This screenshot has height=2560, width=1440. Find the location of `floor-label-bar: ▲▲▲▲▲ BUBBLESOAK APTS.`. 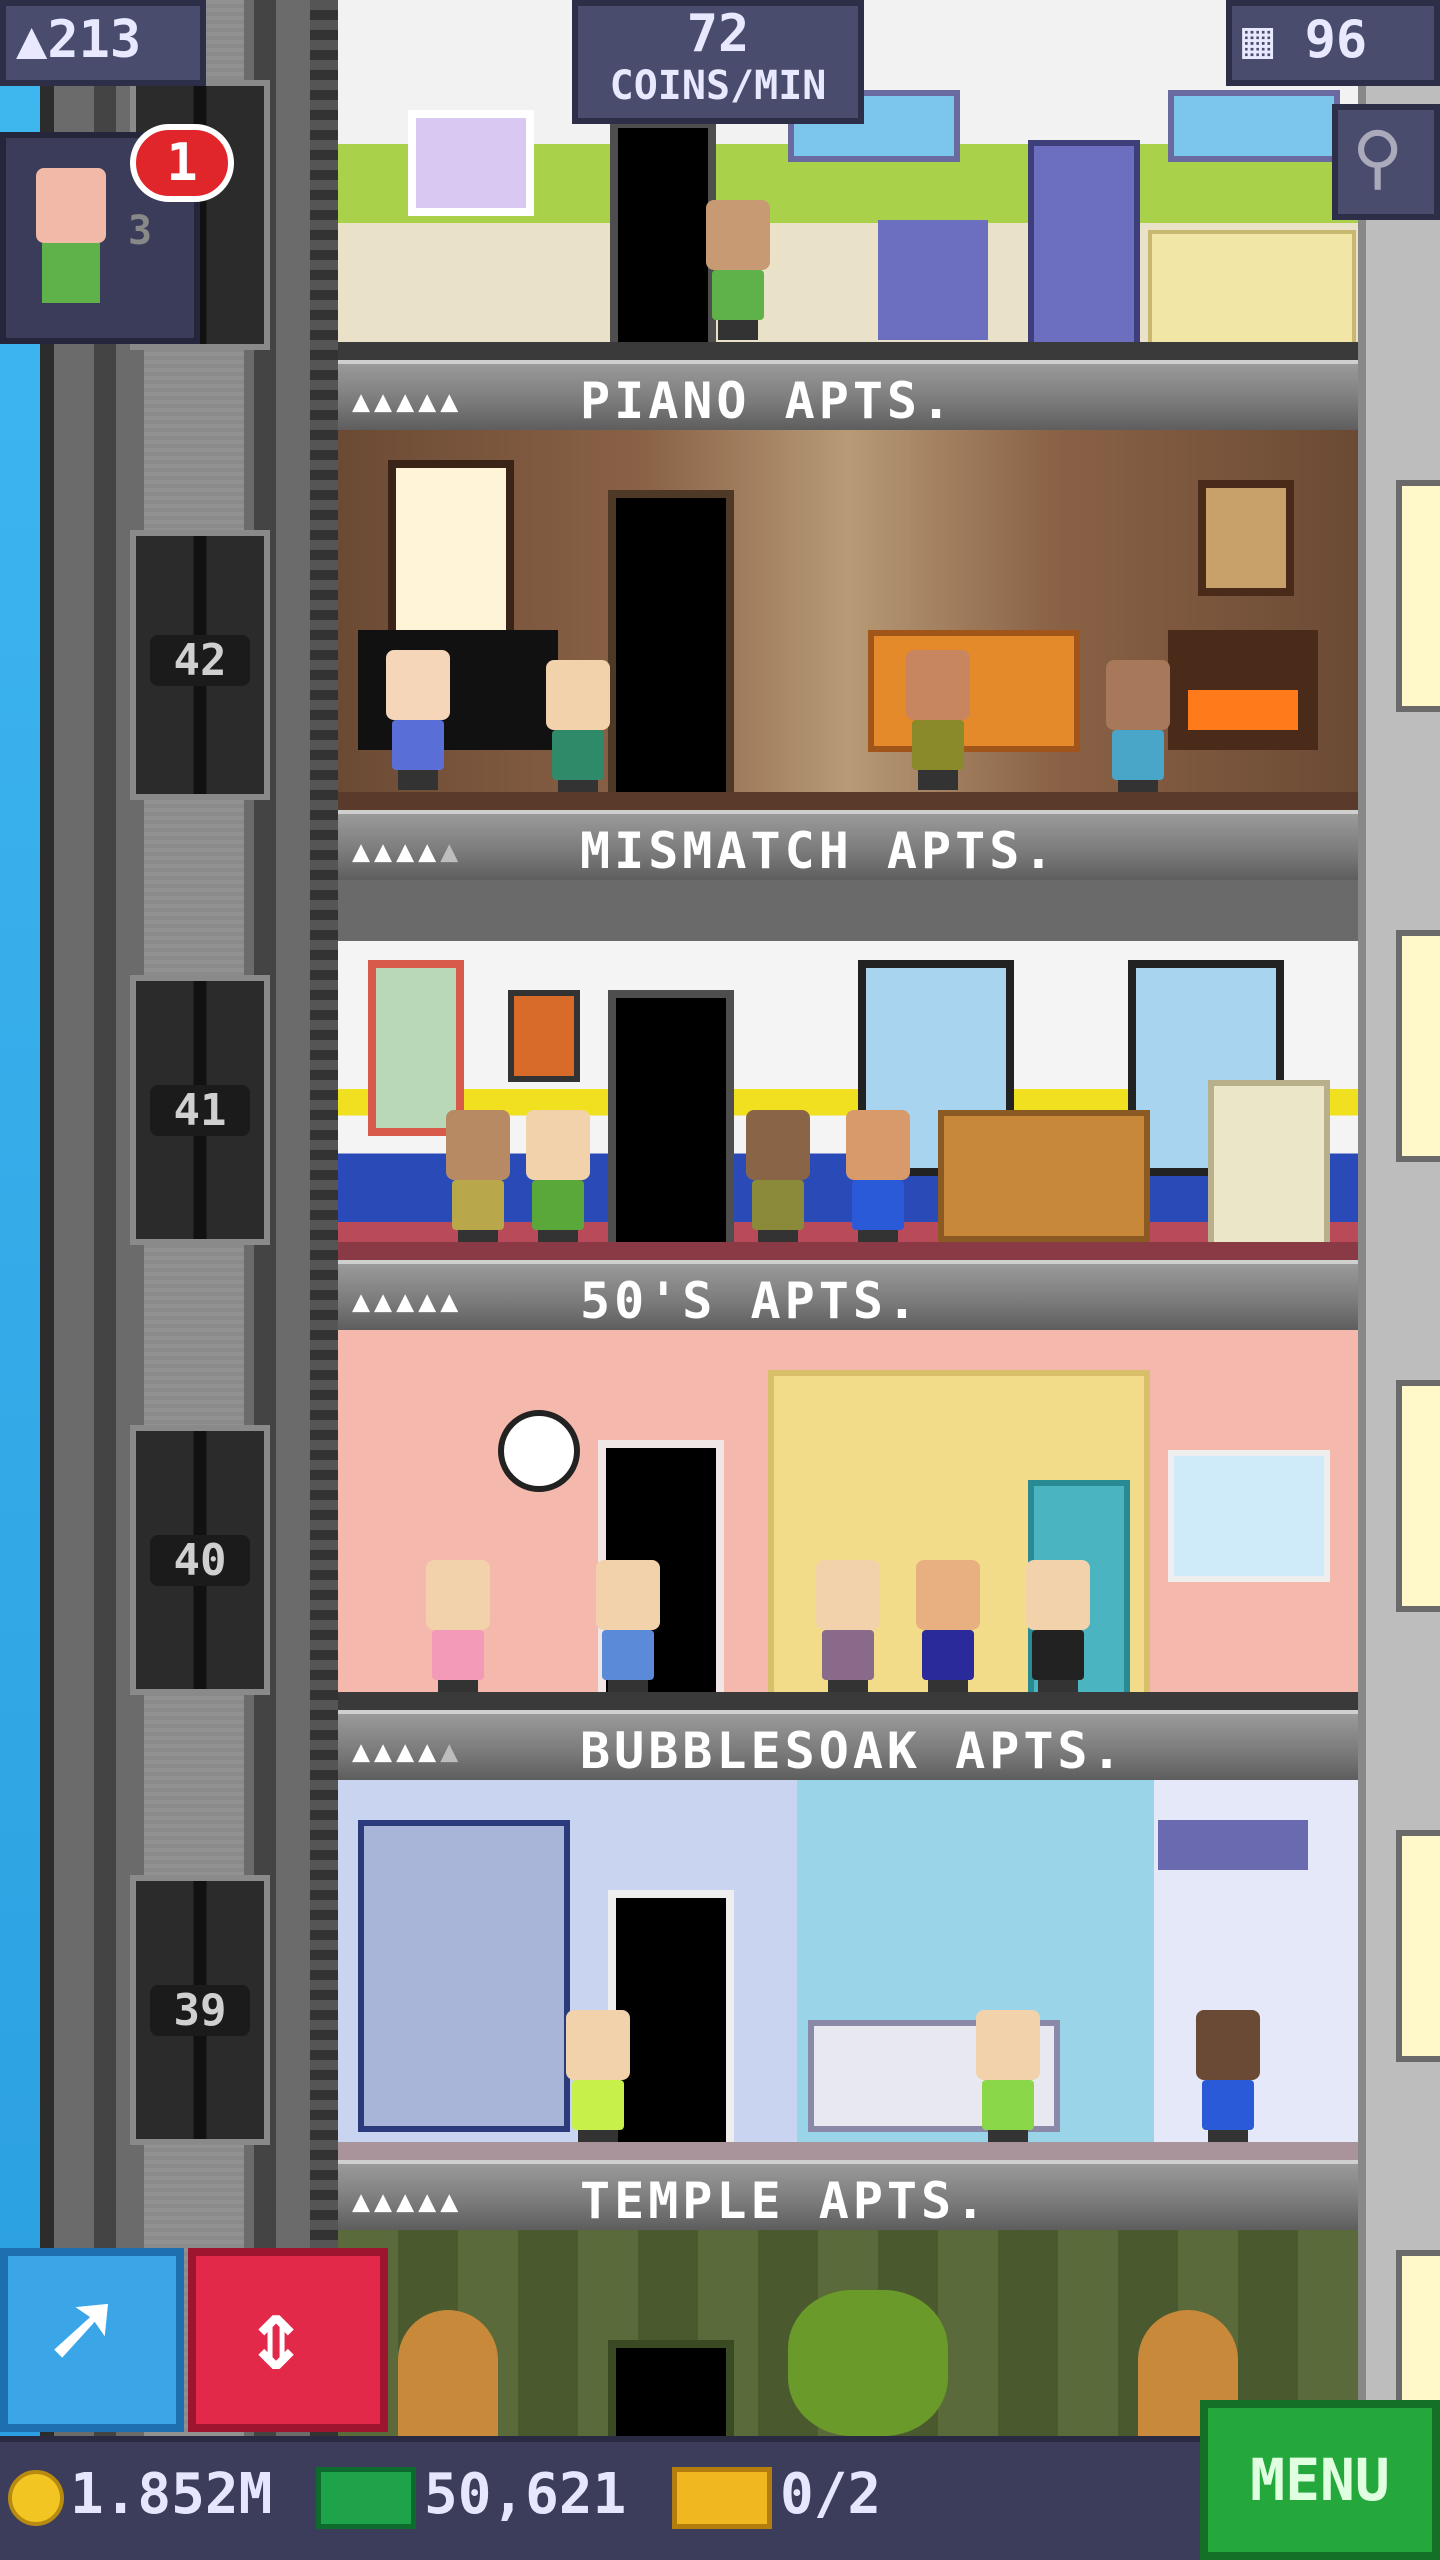

floor-label-bar: ▲▲▲▲▲ BUBBLESOAK APTS. is located at coordinates (848, 1745).